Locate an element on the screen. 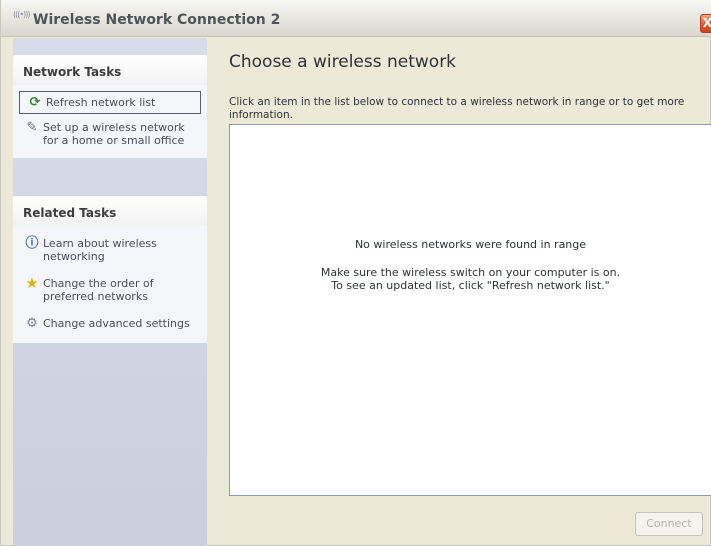 This screenshot has height=546, width=711. network-tasks-header: Network Tasks is located at coordinates (110, 70).